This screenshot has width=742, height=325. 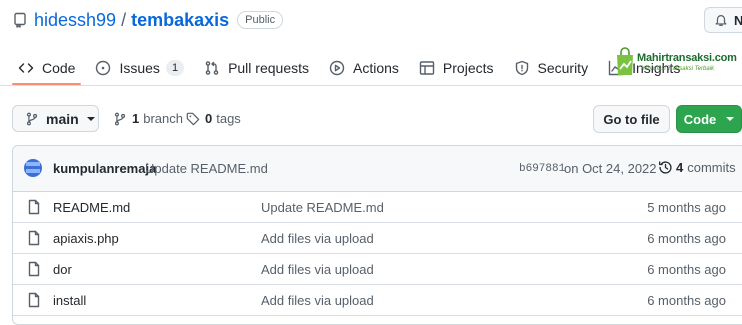 I want to click on visibility-badge: Public, so click(x=260, y=20).